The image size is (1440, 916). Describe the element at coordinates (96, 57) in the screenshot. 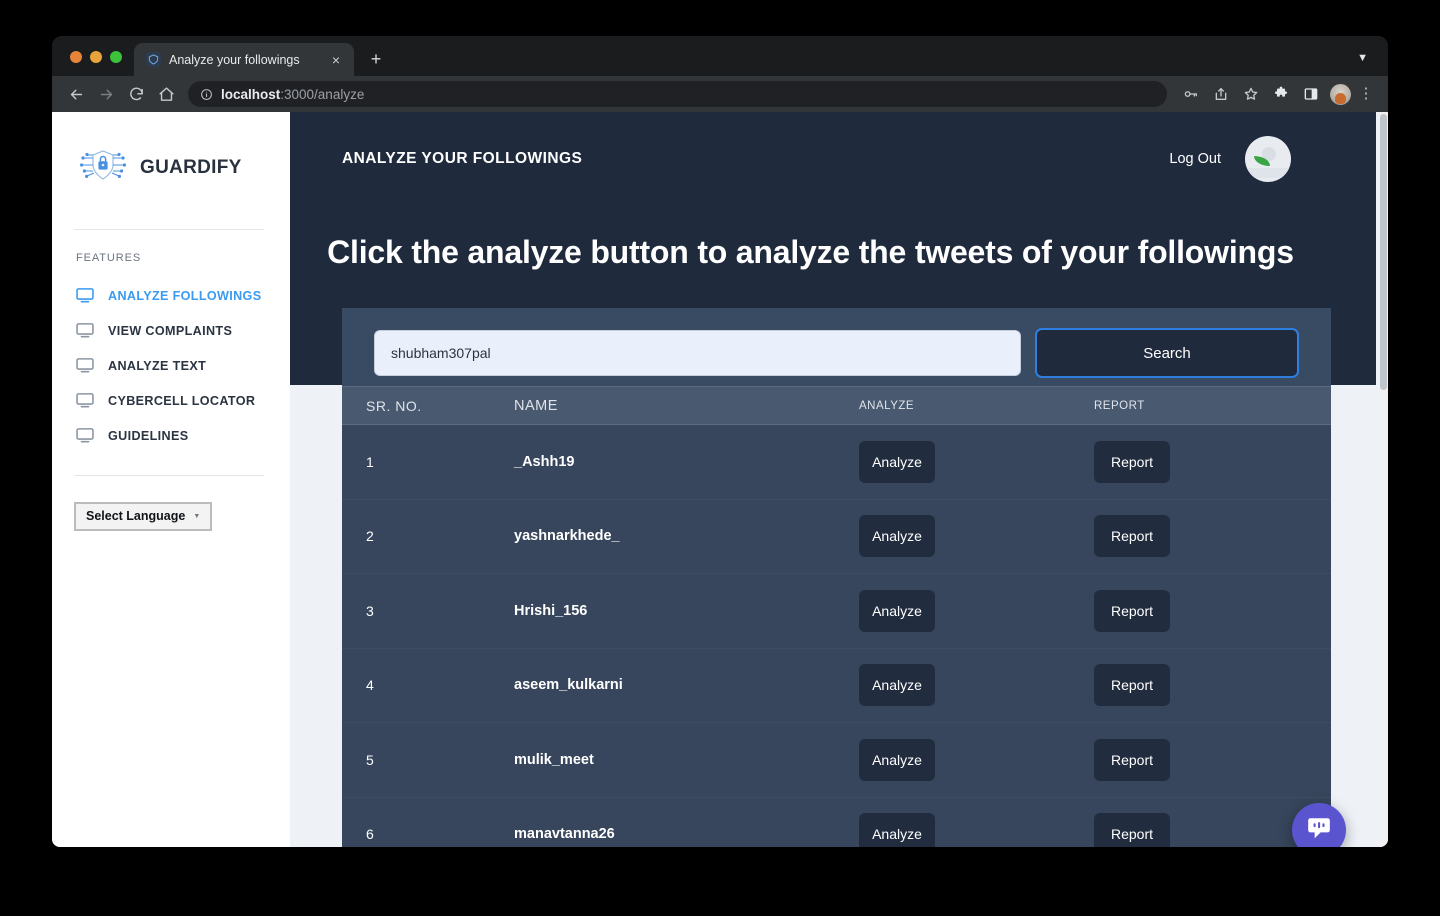

I see `minimize-window-button` at that location.